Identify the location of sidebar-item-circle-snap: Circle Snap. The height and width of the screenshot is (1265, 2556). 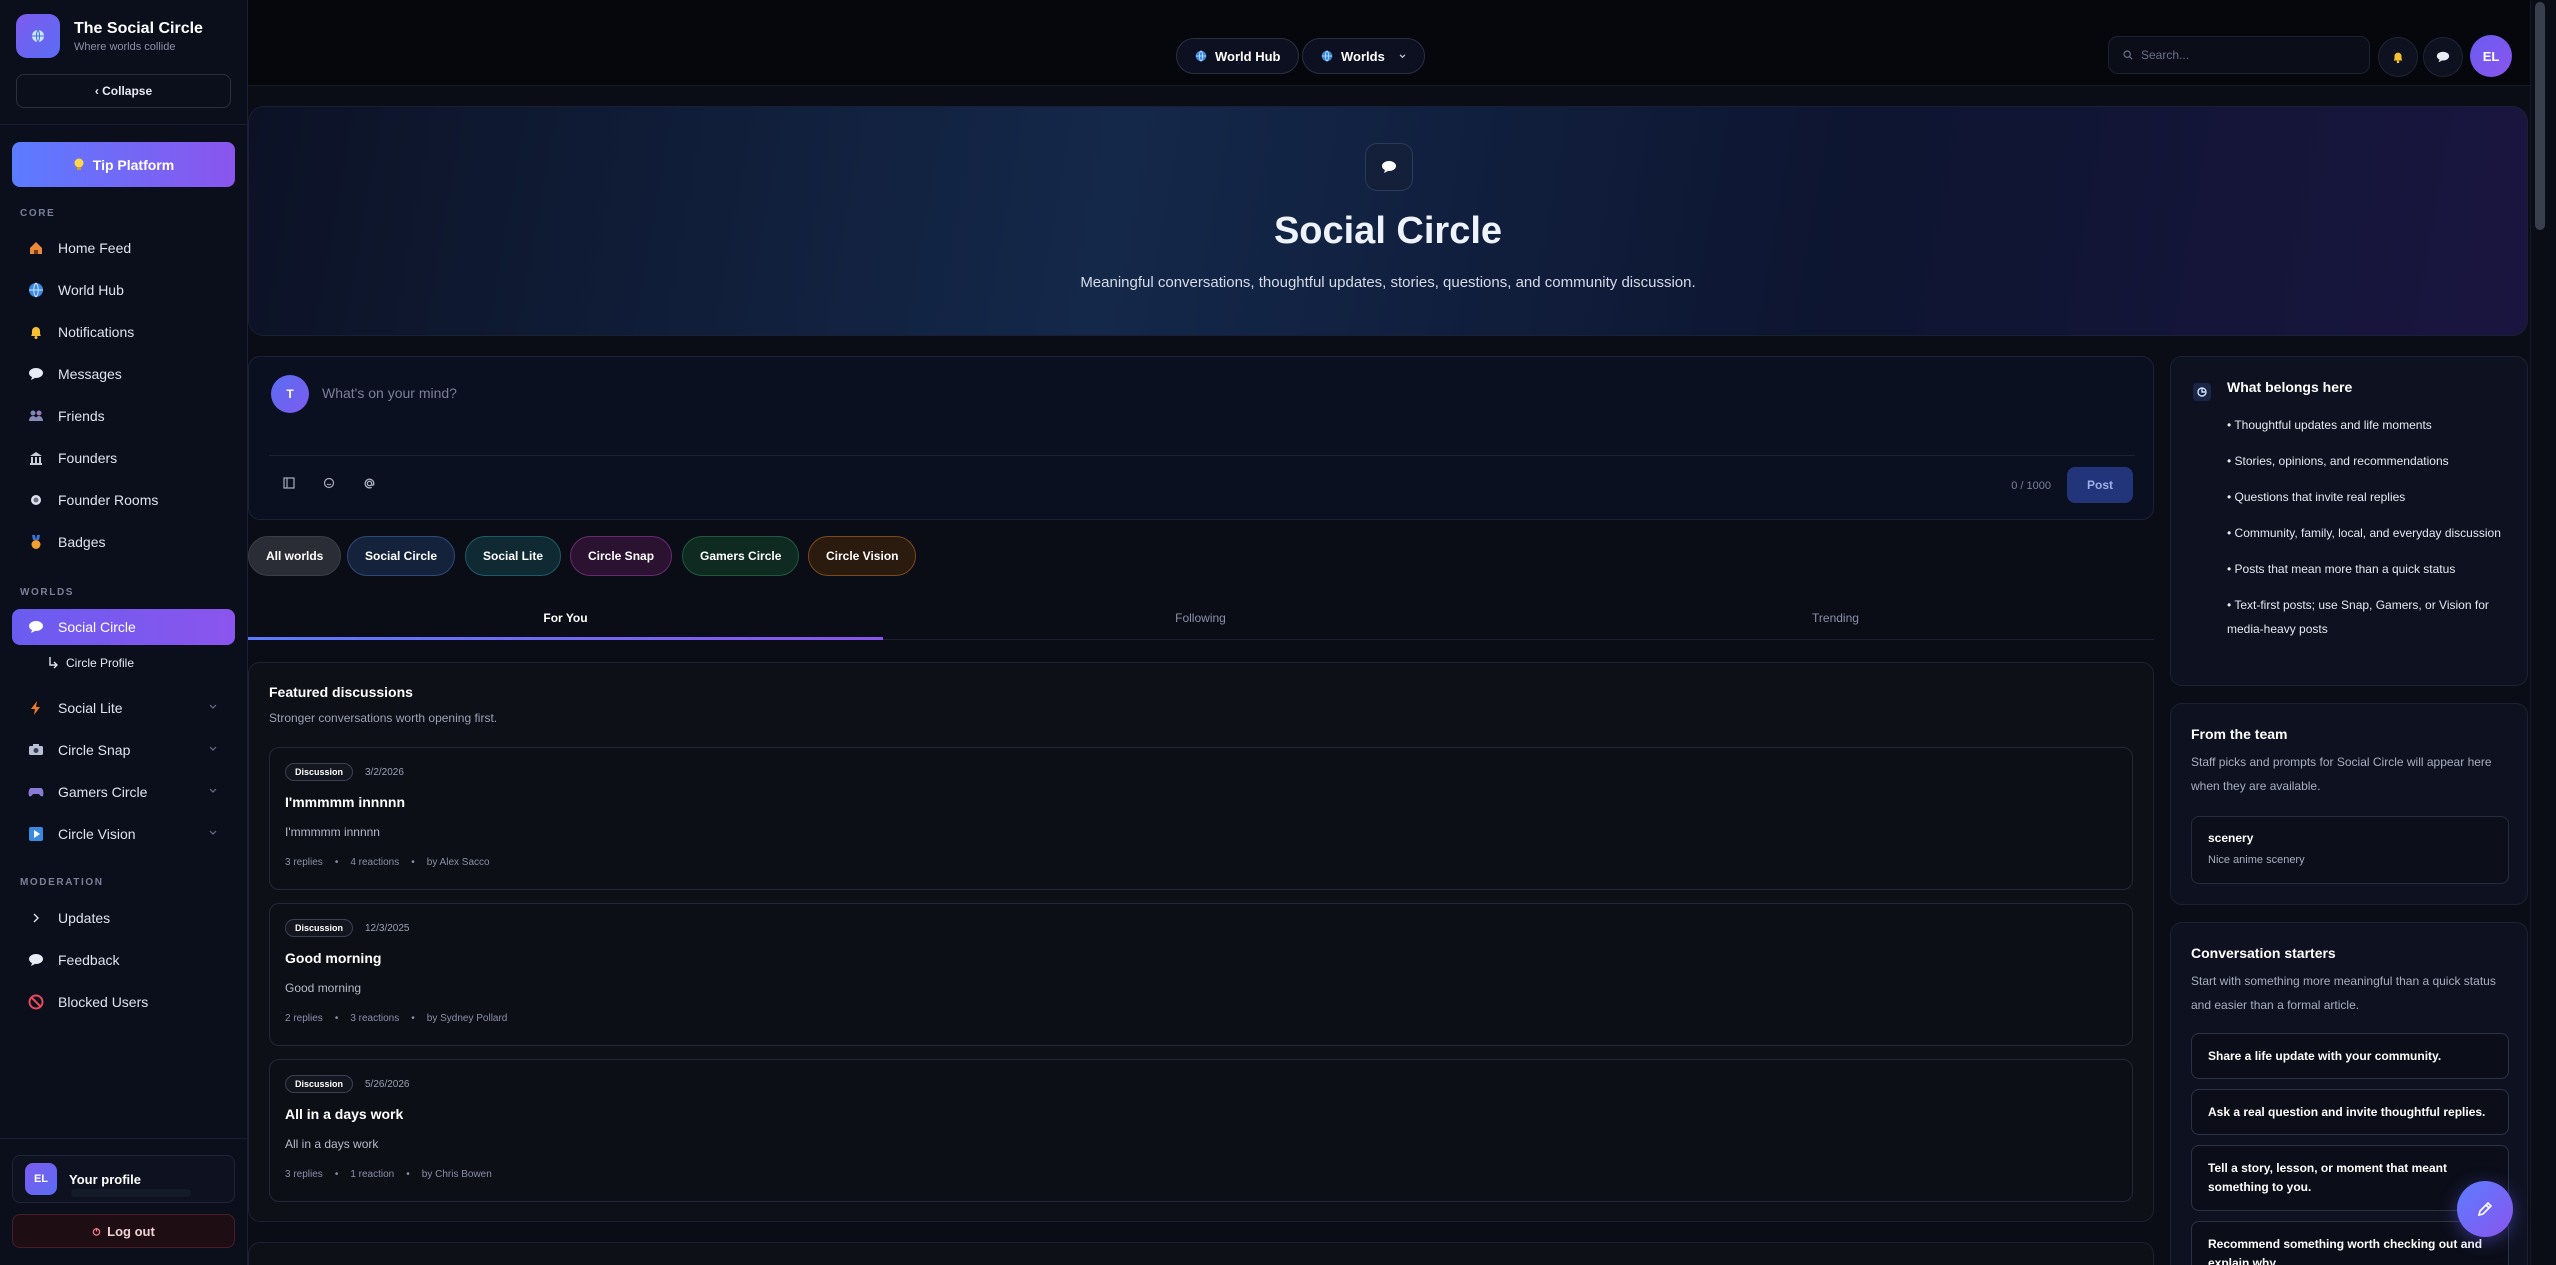
(123, 750).